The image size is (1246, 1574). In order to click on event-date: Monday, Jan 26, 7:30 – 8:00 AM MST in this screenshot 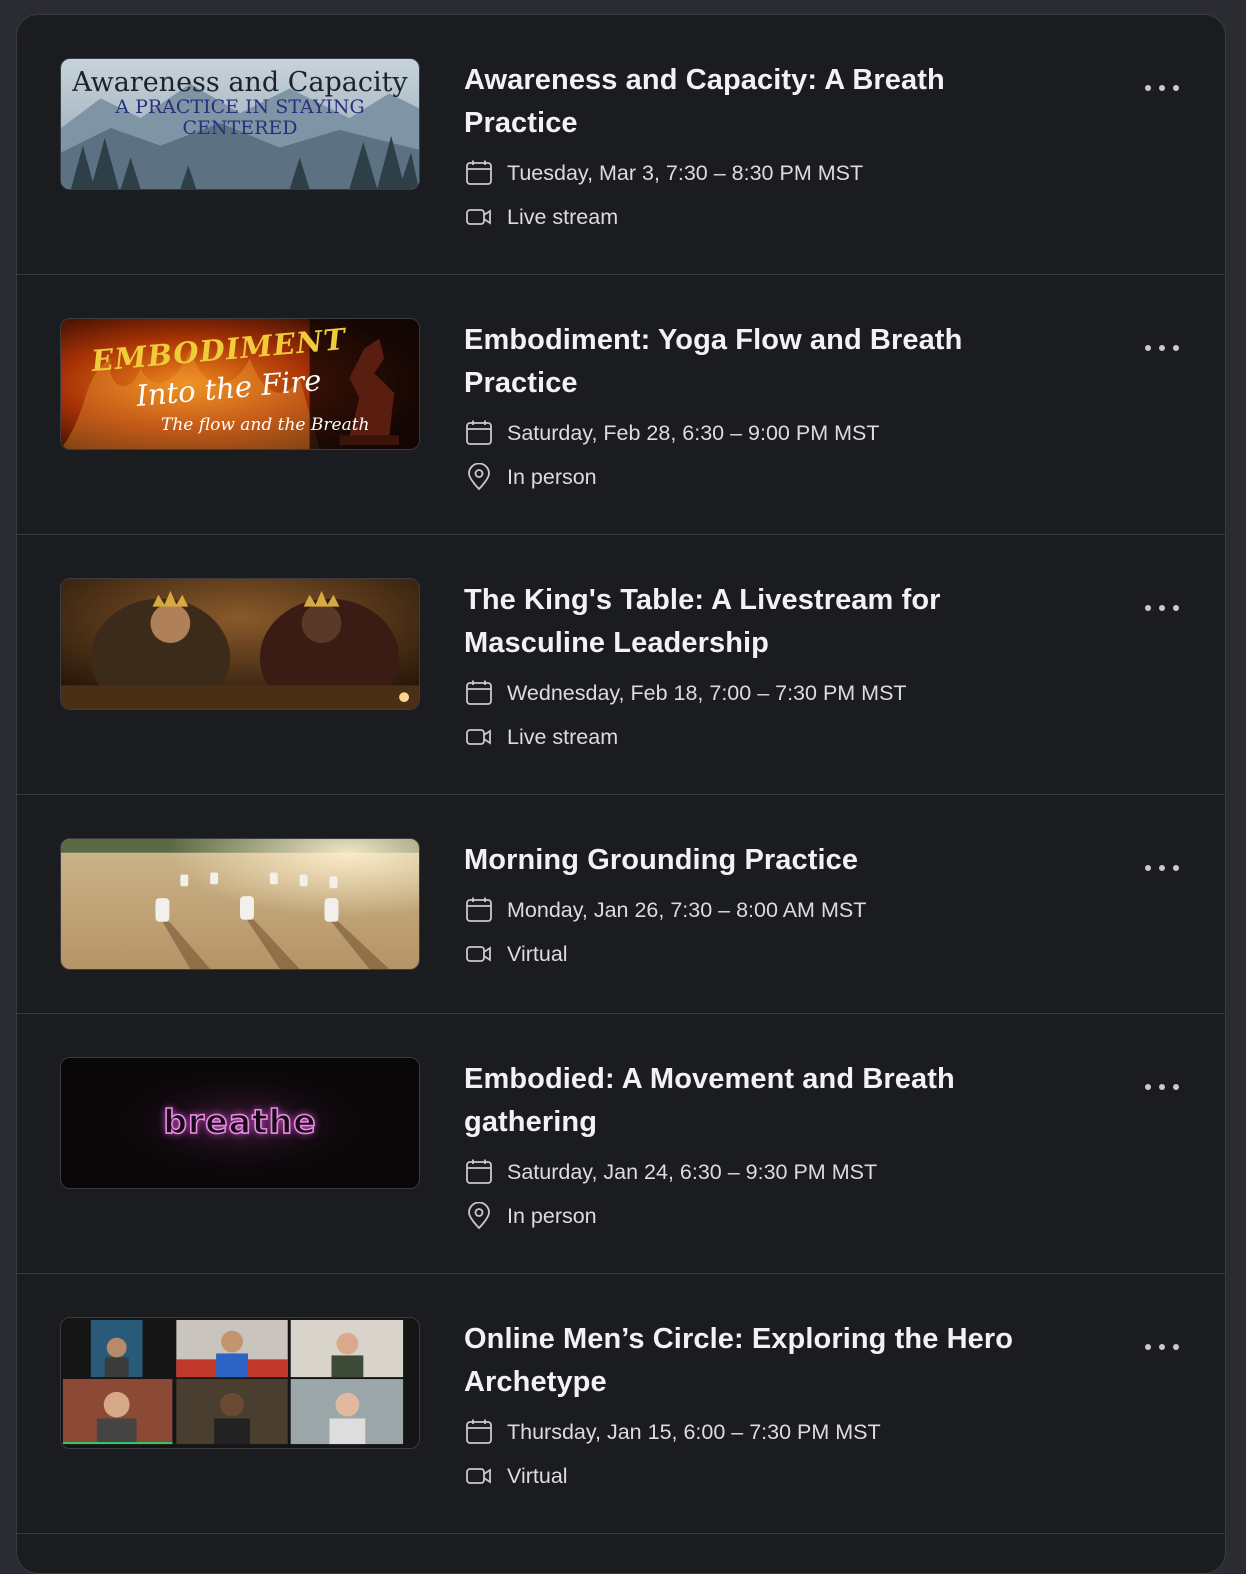, I will do `click(665, 910)`.